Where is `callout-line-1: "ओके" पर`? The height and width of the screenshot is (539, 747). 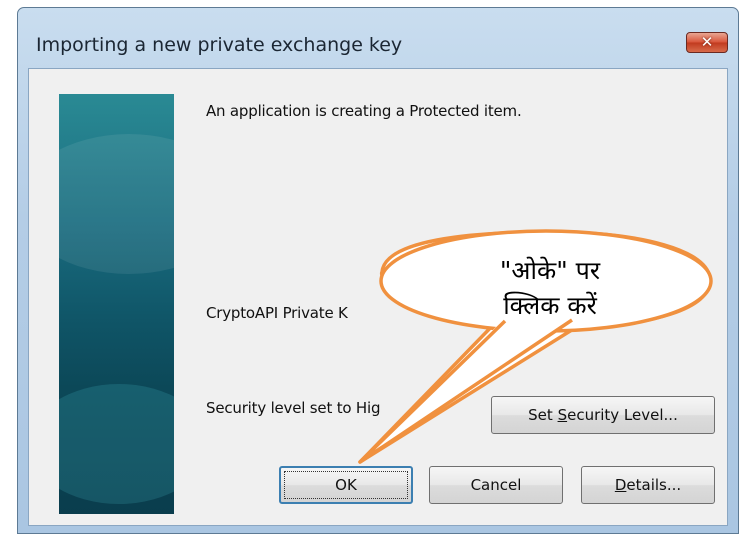 callout-line-1: "ओके" पर is located at coordinates (550, 270).